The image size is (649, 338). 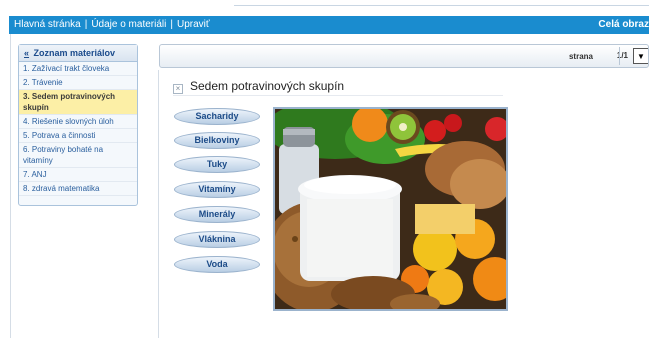 What do you see at coordinates (217, 239) in the screenshot?
I see `group-button-vlaknina: Vláknina` at bounding box center [217, 239].